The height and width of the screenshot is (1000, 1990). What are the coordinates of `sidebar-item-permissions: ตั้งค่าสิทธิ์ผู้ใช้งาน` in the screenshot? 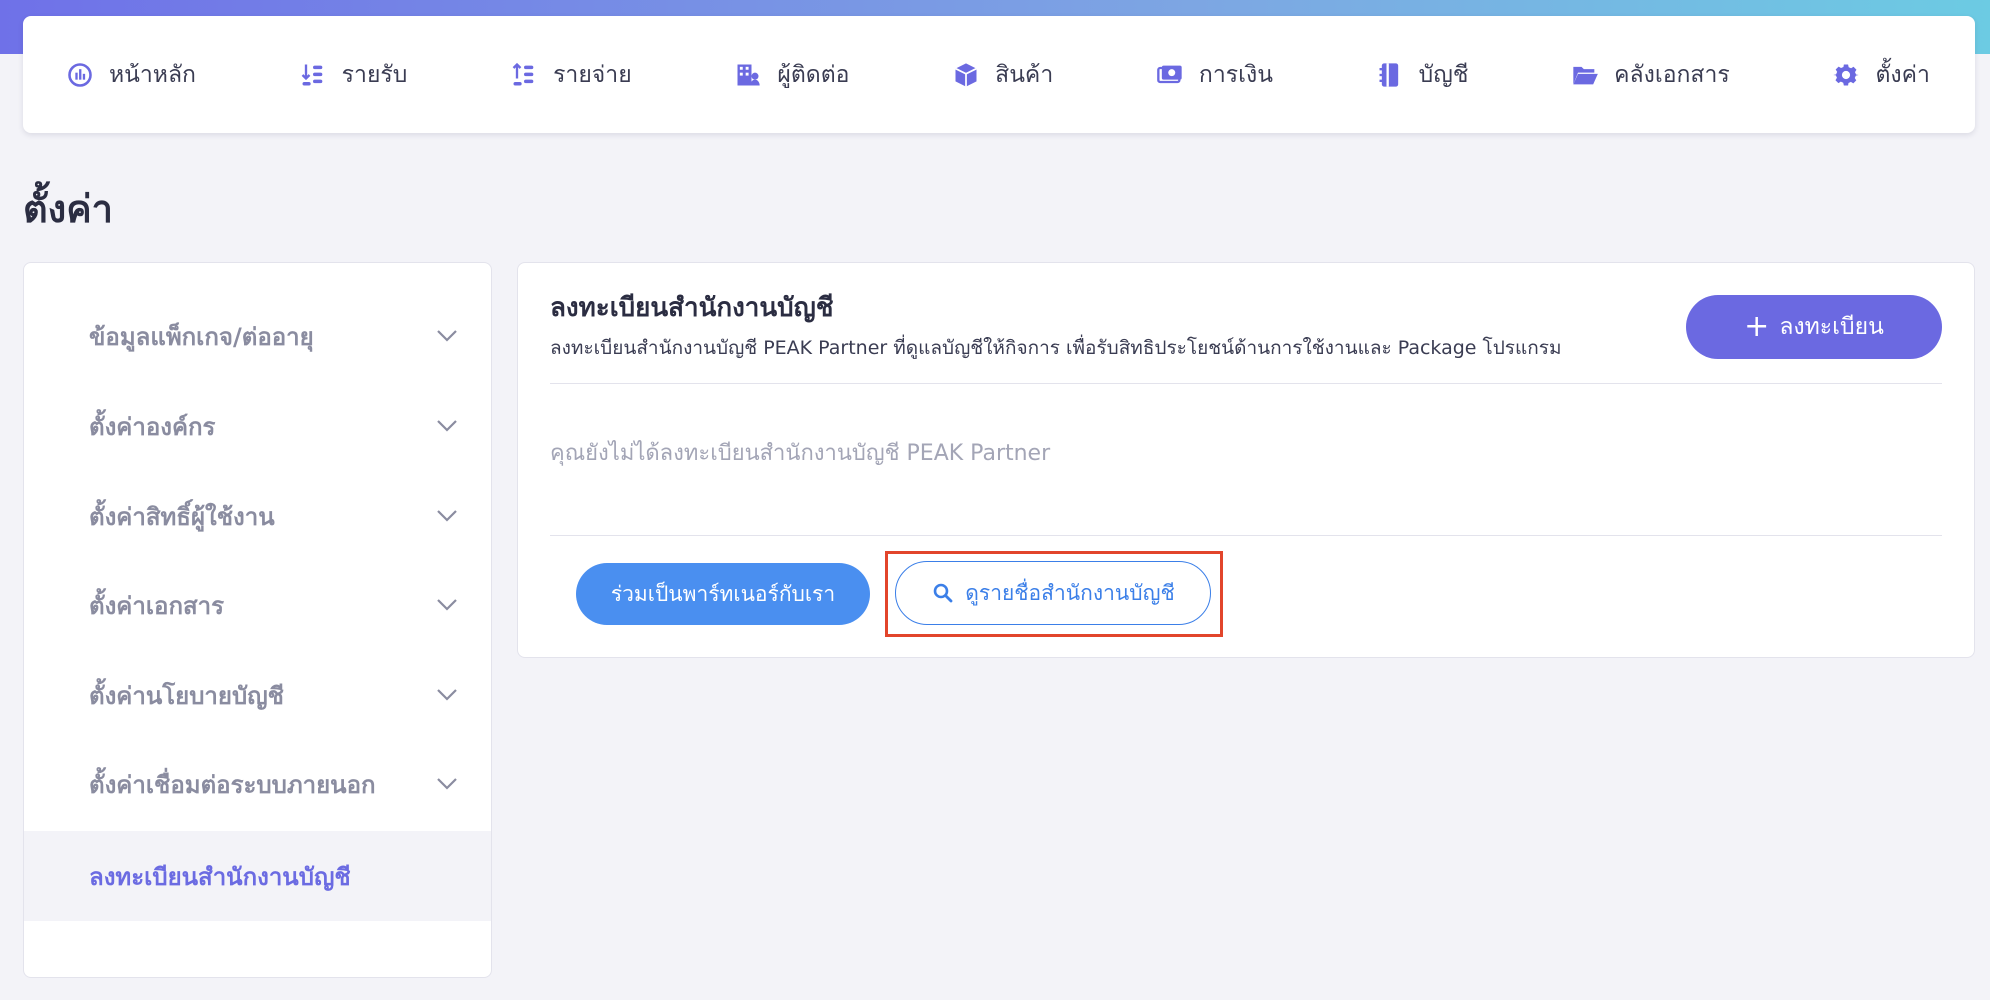 It's located at (257, 516).